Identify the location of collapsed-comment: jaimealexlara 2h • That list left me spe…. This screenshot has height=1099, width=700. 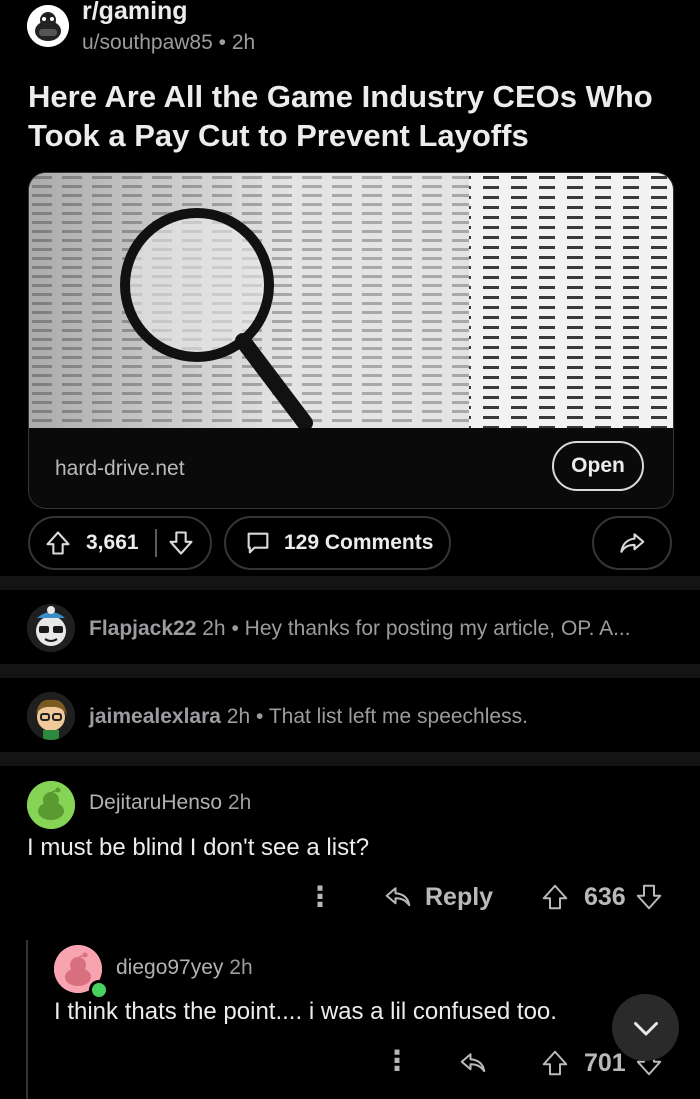
(308, 717).